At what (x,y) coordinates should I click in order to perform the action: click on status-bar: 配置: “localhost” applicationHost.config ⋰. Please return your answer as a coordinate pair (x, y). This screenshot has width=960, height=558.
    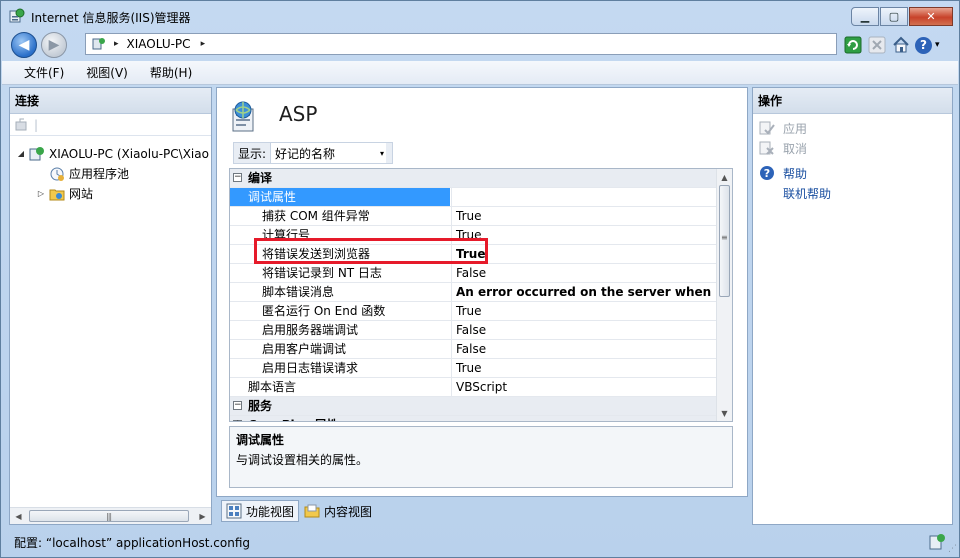
    Looking at the image, I should click on (480, 542).